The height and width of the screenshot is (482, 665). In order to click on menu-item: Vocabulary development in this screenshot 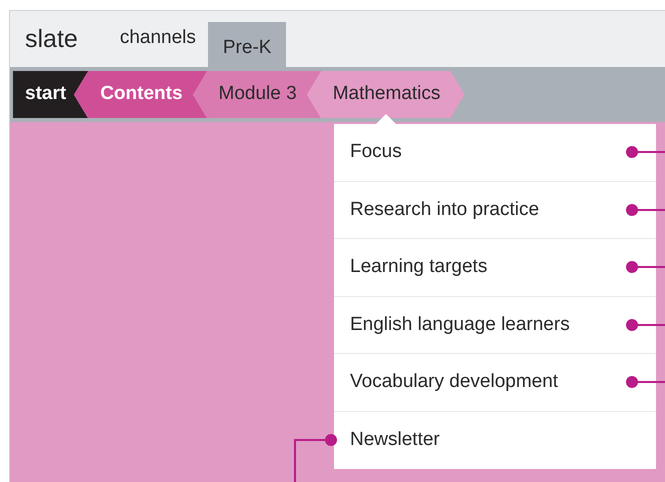, I will do `click(454, 382)`.